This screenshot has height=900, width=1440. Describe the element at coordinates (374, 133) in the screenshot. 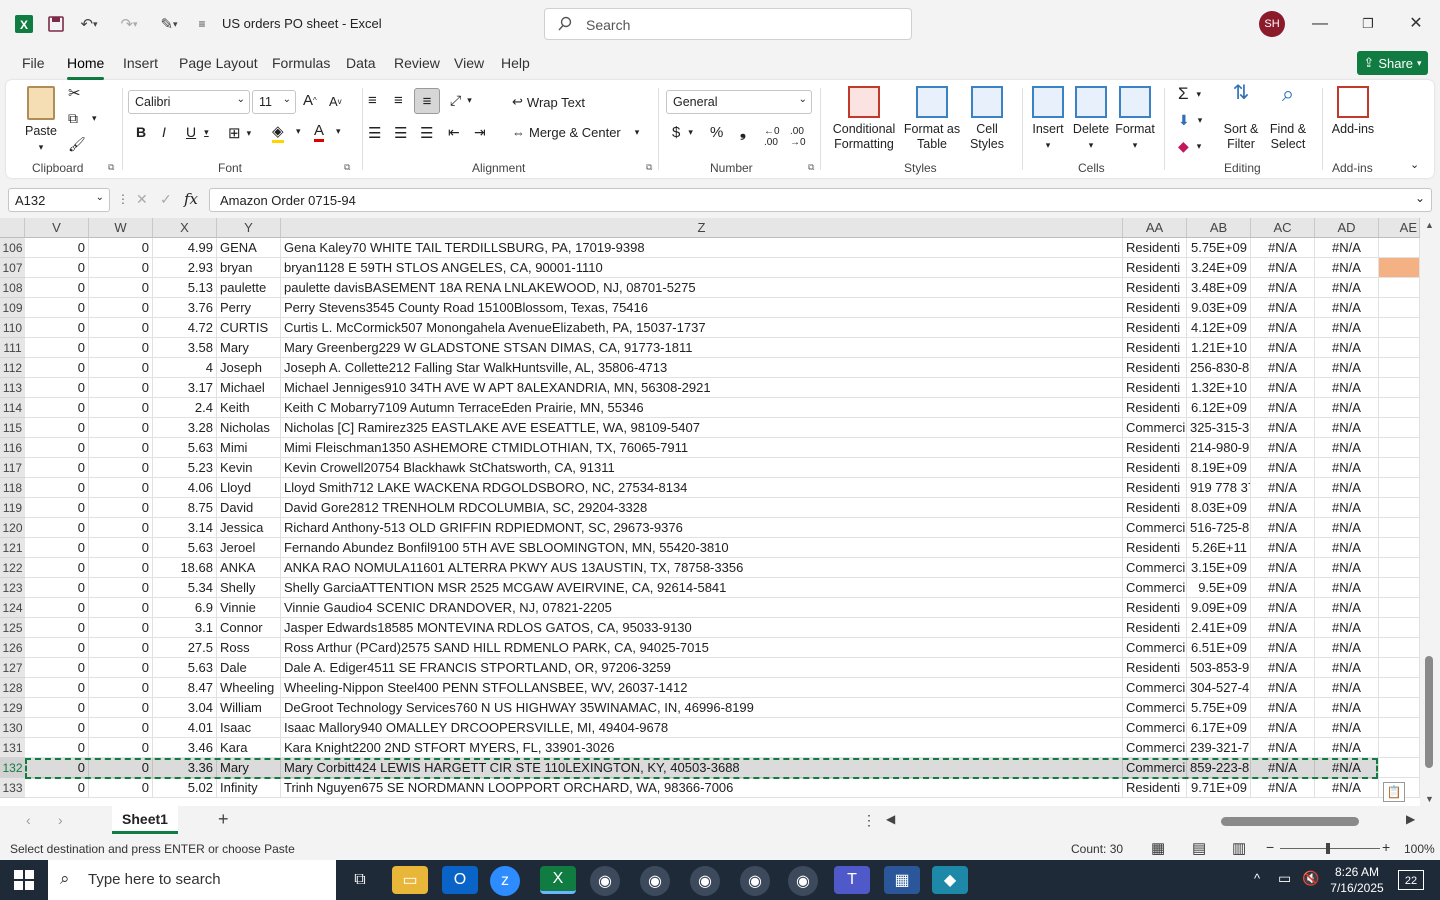

I see `align-left-icon: ☰` at that location.